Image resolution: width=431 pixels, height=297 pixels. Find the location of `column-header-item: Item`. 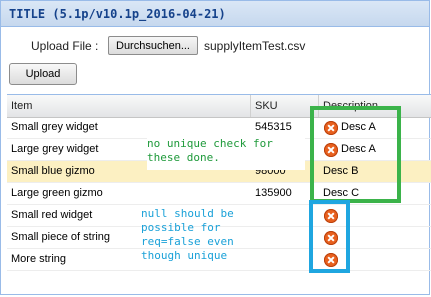

column-header-item: Item is located at coordinates (129, 106).